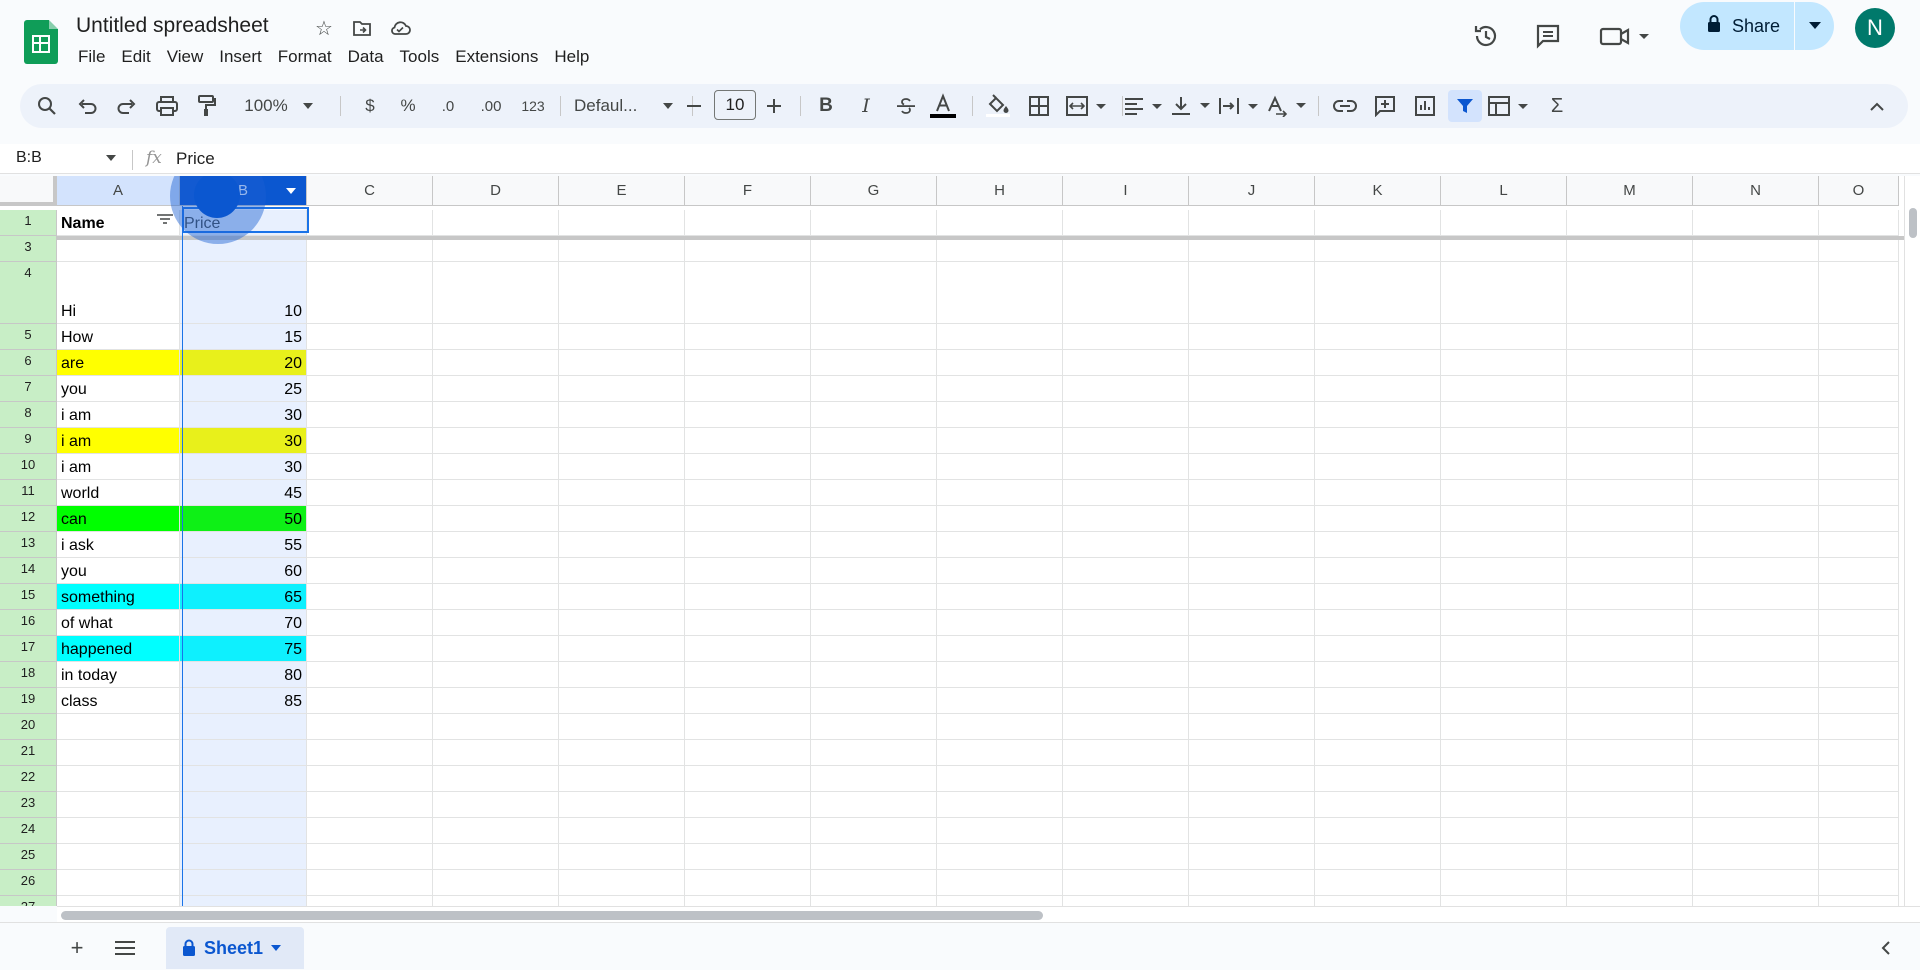  Describe the element at coordinates (874, 753) in the screenshot. I see `cell-g21` at that location.